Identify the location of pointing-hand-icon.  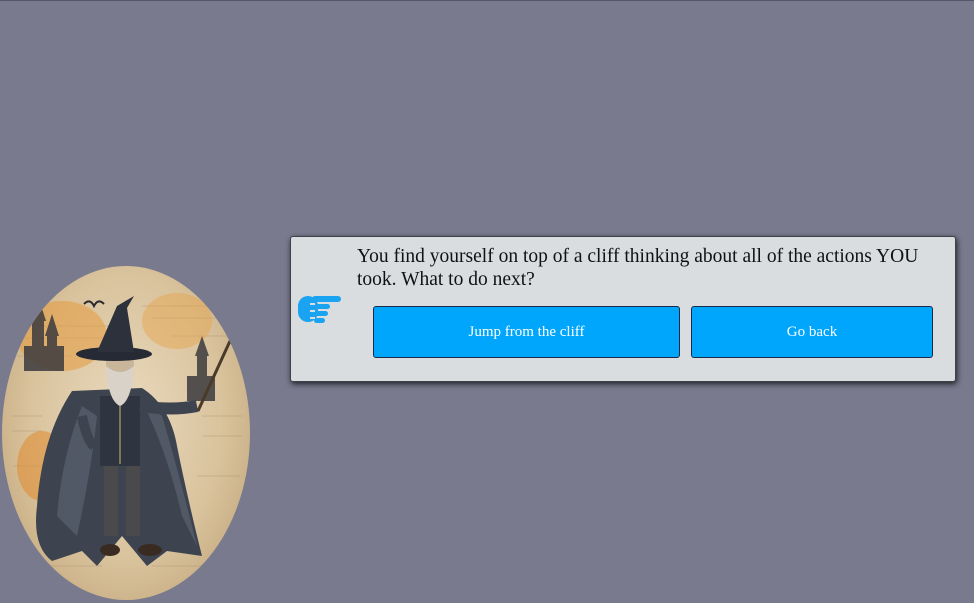
(320, 309).